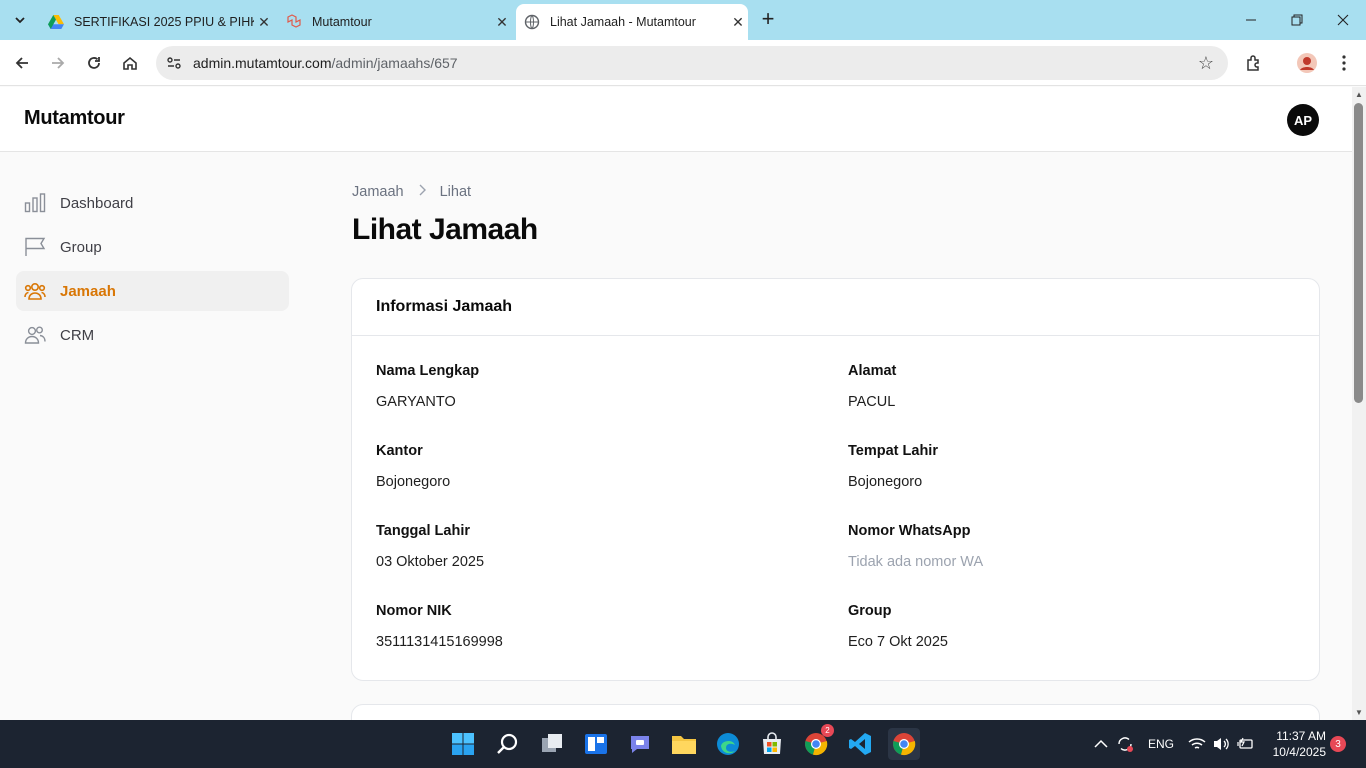 This screenshot has width=1366, height=768. What do you see at coordinates (1296, 744) in the screenshot?
I see `system-clock: 11:37 AM 10/4/2025` at bounding box center [1296, 744].